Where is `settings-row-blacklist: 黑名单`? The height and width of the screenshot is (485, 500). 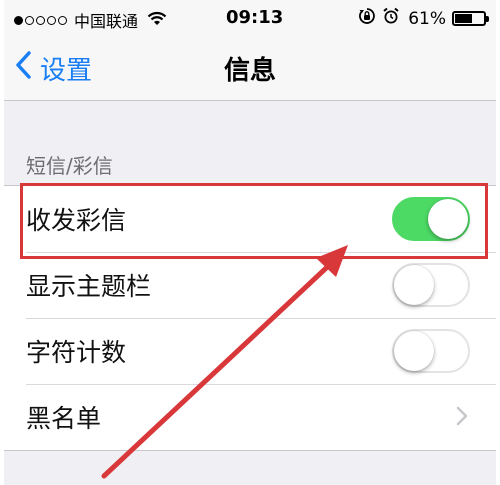 settings-row-blacklist: 黑名单 is located at coordinates (250, 417).